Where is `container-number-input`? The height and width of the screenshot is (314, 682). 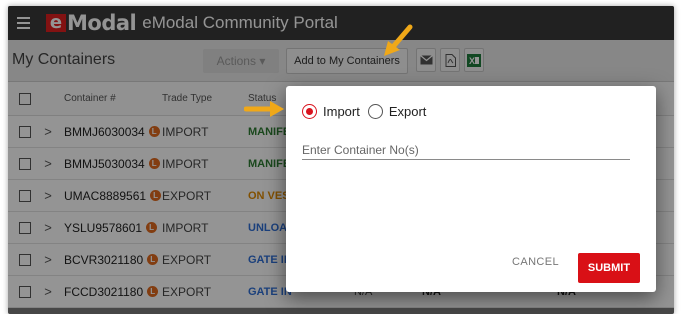 container-number-input is located at coordinates (466, 150).